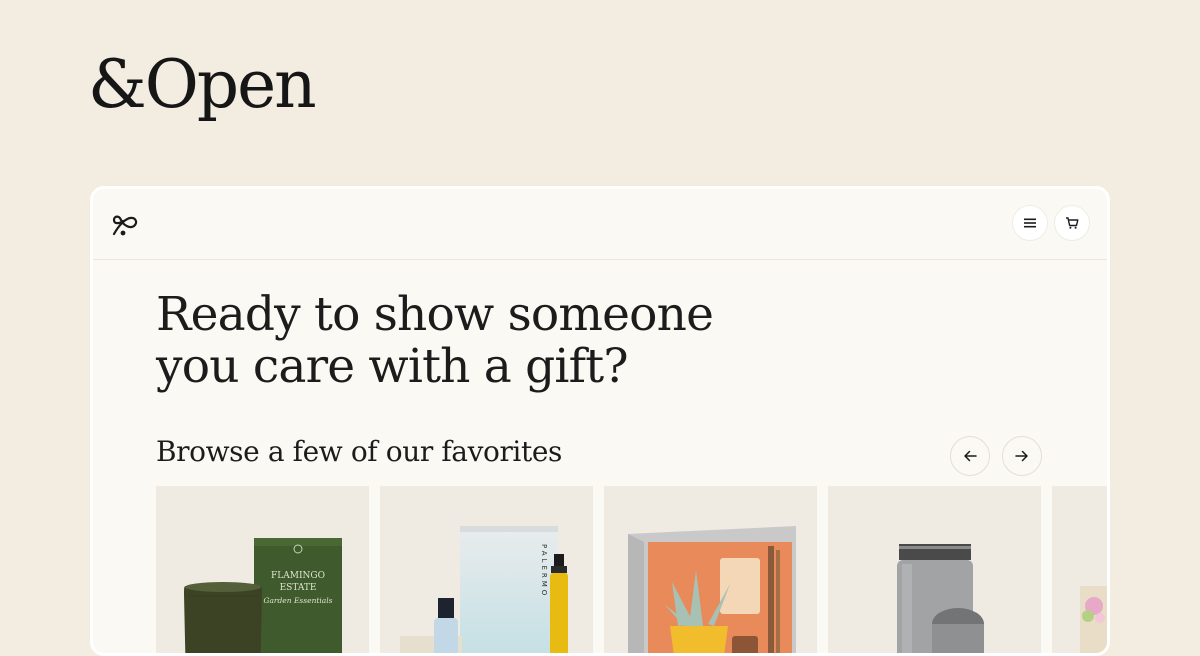 The height and width of the screenshot is (656, 1200). What do you see at coordinates (359, 451) in the screenshot?
I see `favorites-heading: Browse a few of our favorites` at bounding box center [359, 451].